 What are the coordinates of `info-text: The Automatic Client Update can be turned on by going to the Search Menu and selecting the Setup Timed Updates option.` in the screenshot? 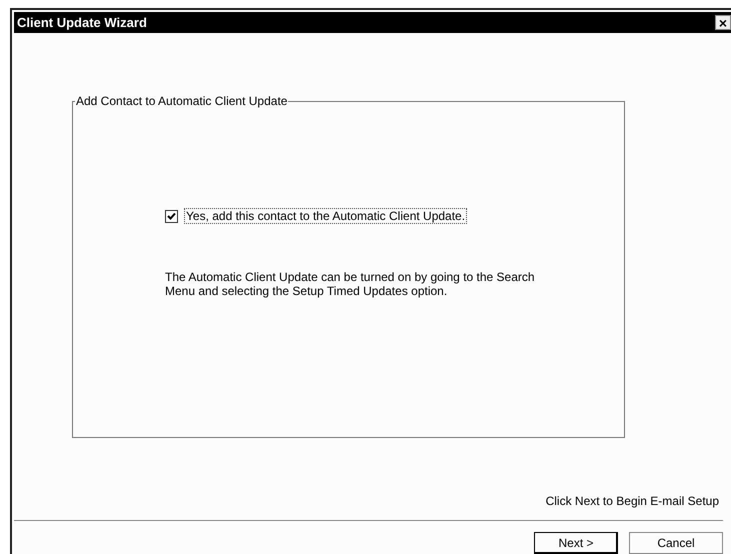 It's located at (350, 284).